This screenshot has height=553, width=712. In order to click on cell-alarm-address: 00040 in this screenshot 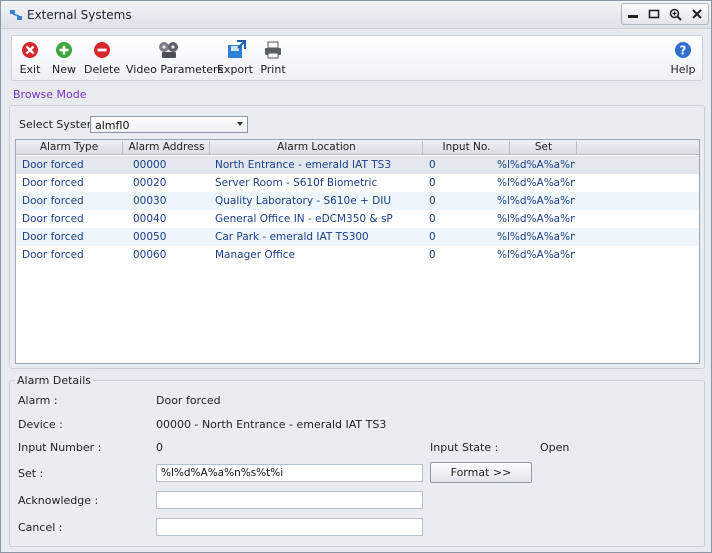, I will do `click(150, 219)`.